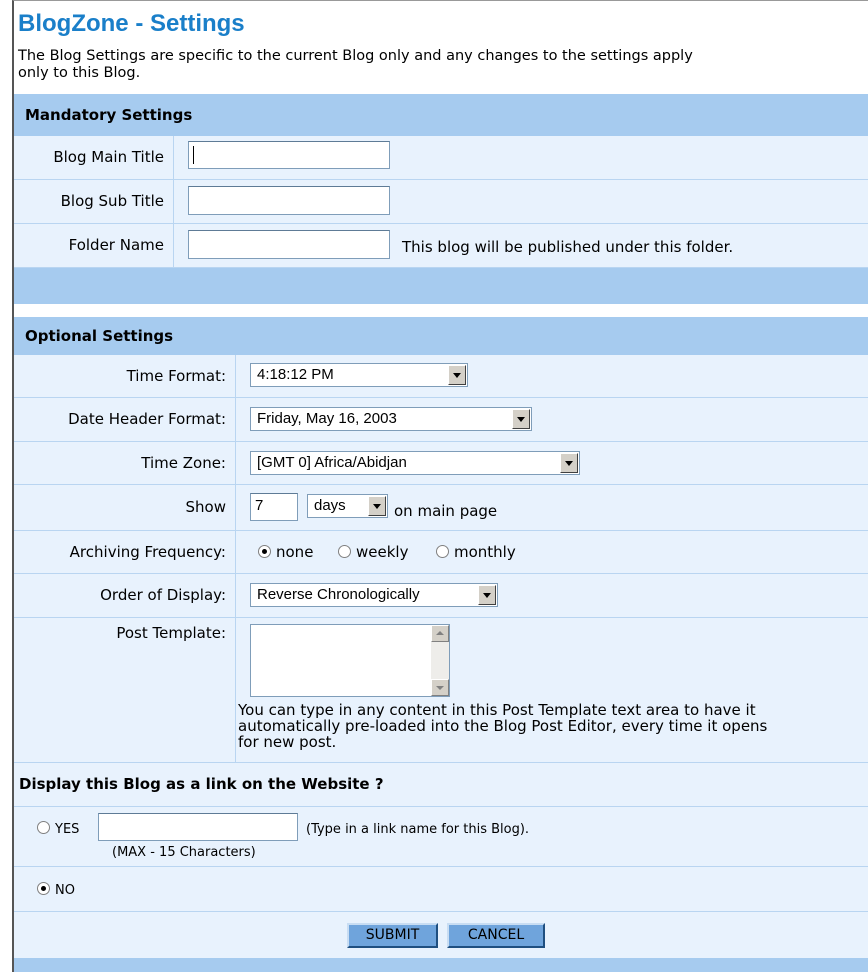  What do you see at coordinates (441, 286) in the screenshot?
I see `mandatory-footer-band` at bounding box center [441, 286].